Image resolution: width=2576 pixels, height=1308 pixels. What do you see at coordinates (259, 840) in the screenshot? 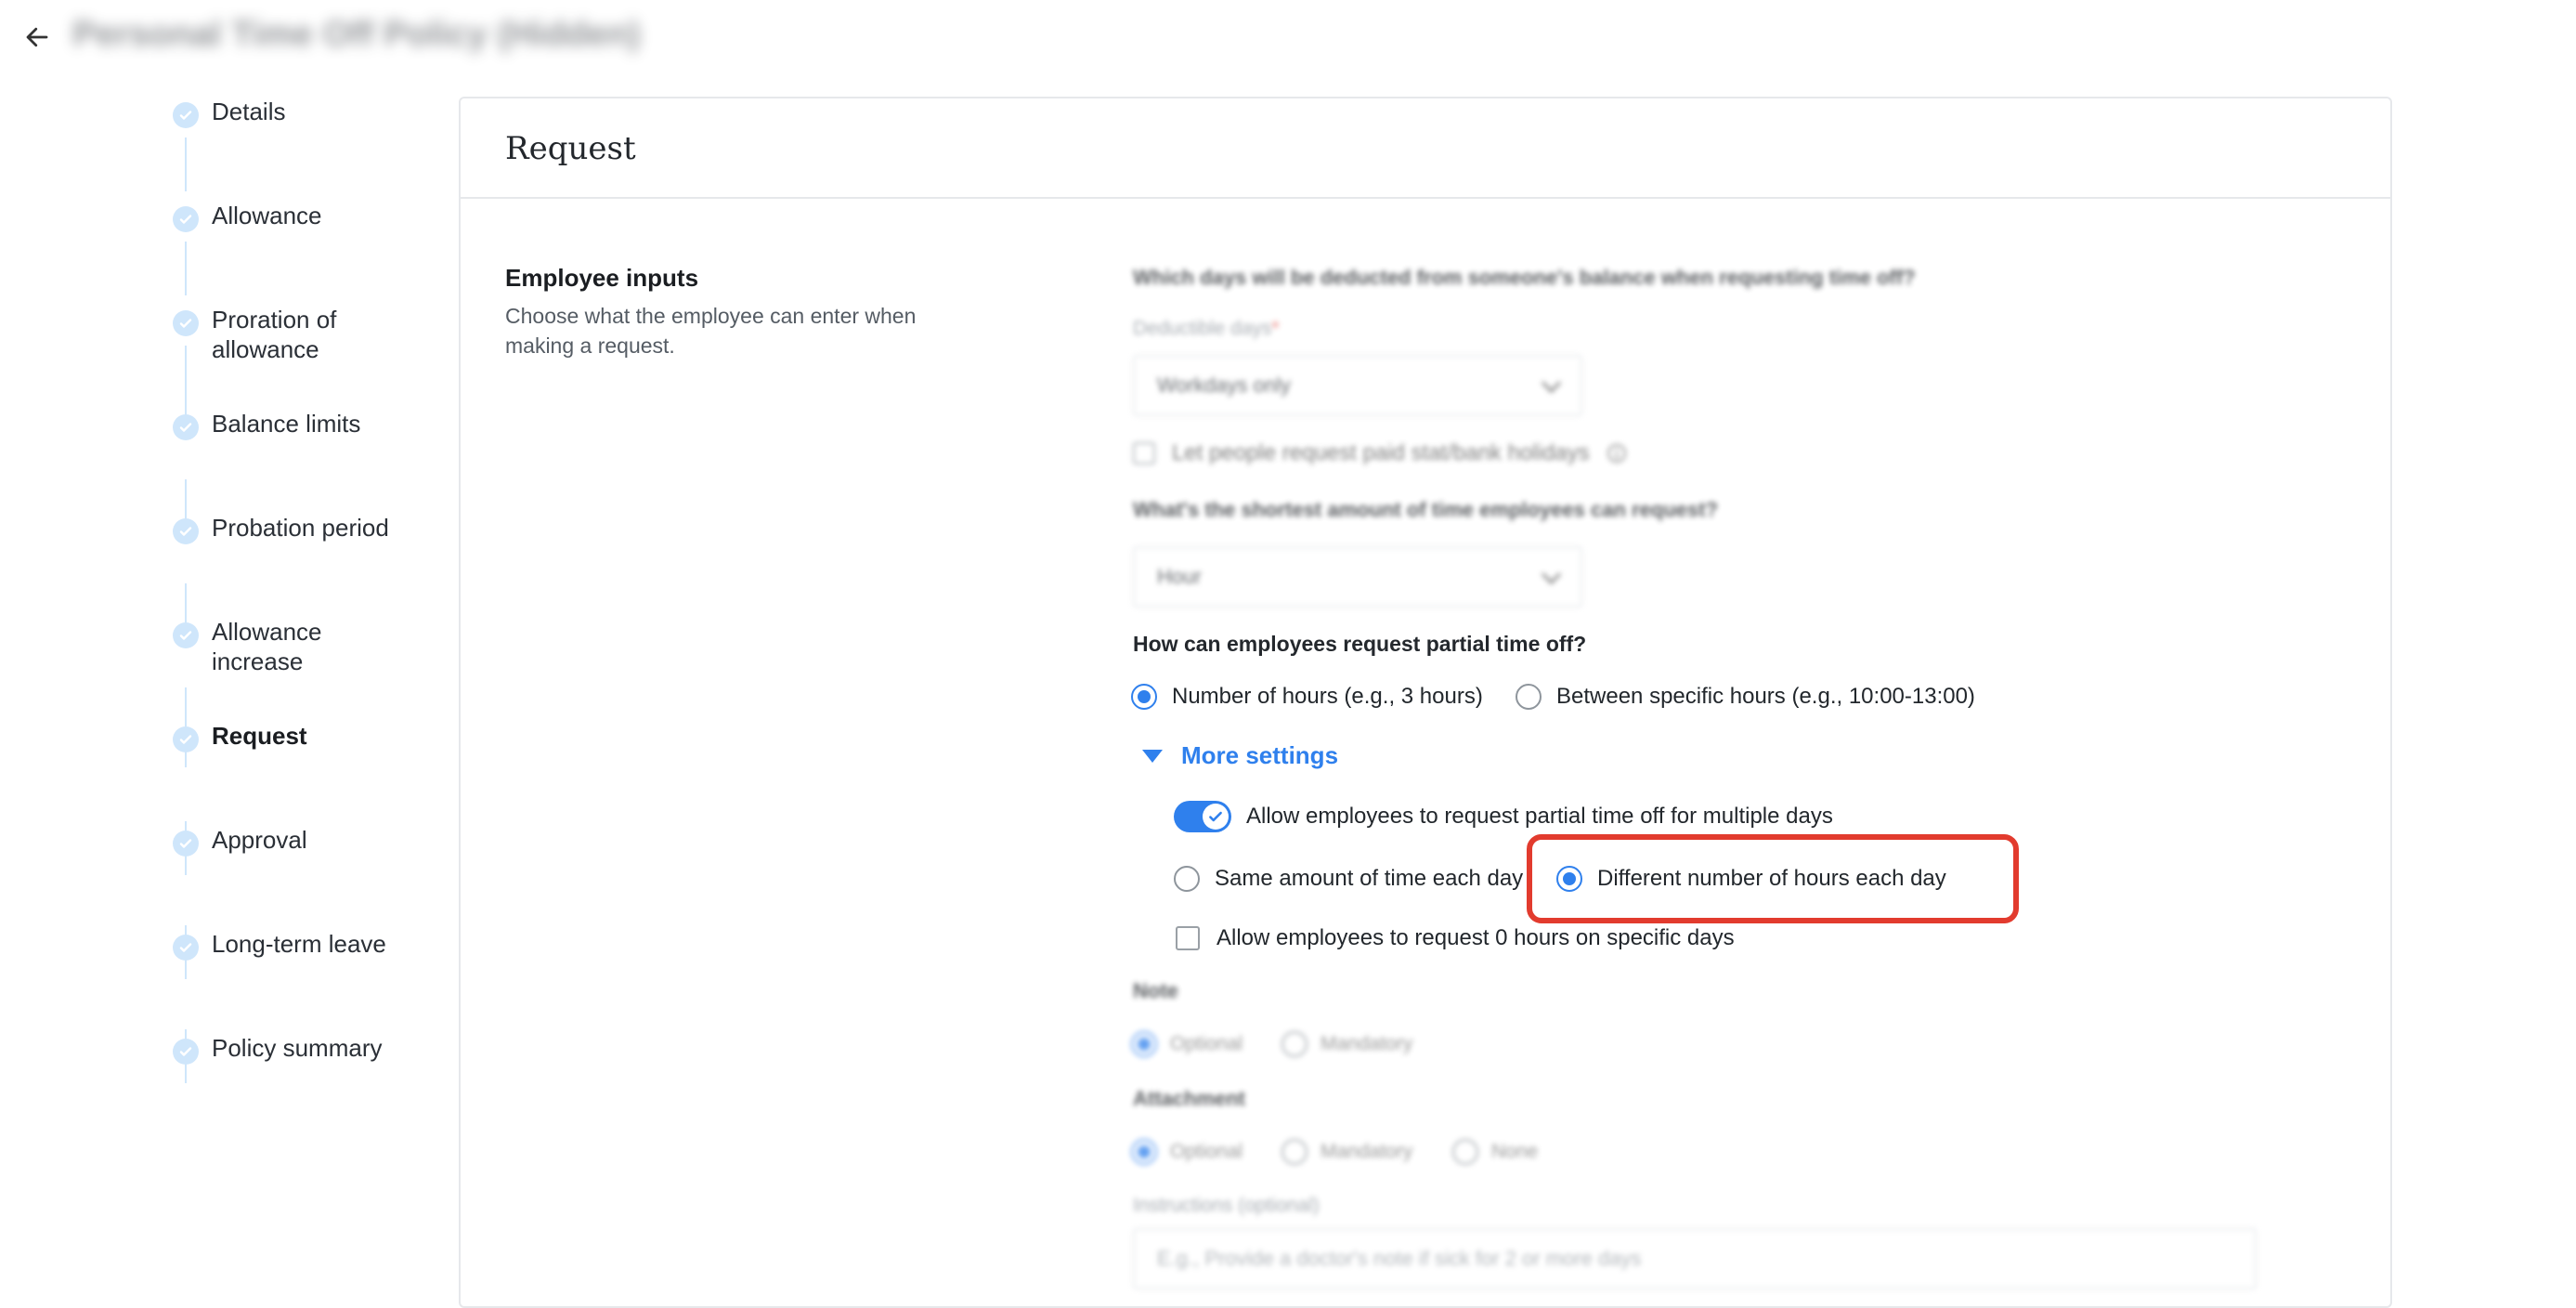
I see `step-label: Approval` at bounding box center [259, 840].